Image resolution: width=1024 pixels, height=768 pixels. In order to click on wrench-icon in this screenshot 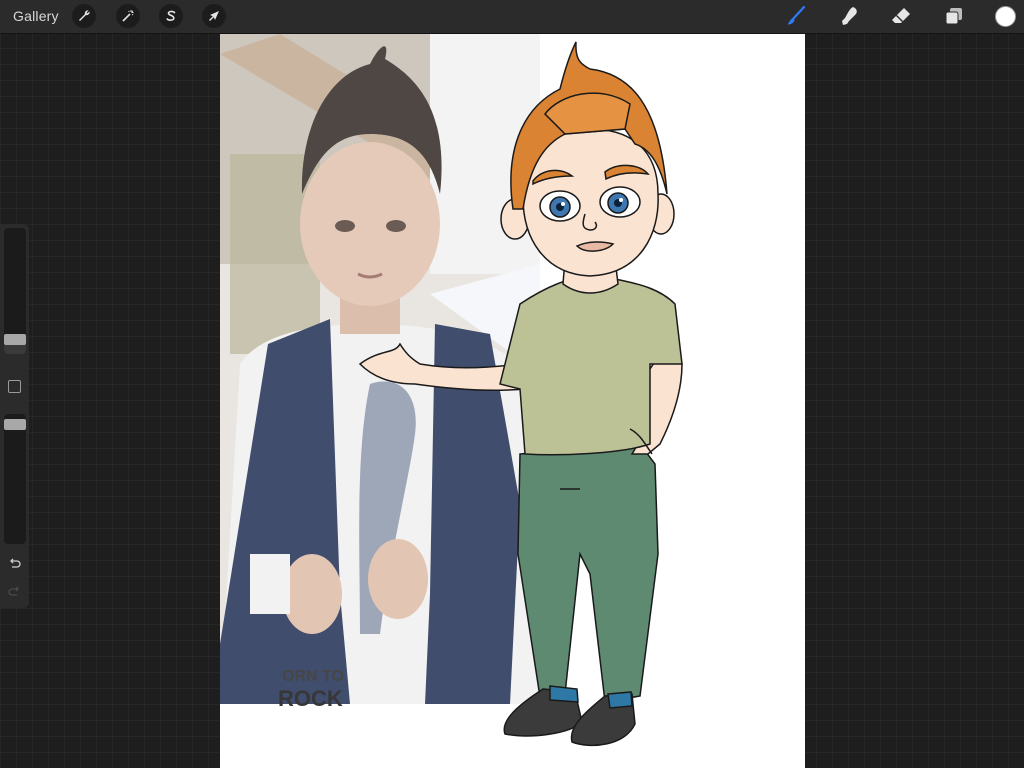, I will do `click(84, 15)`.